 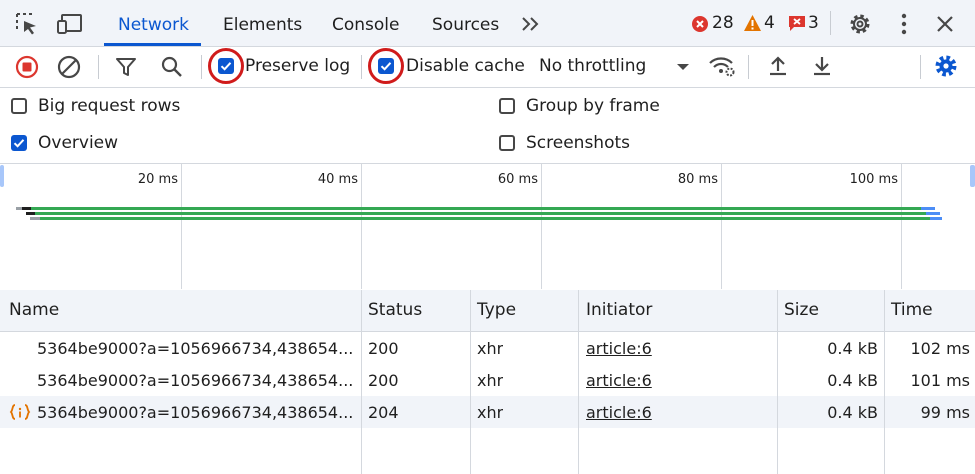 What do you see at coordinates (78, 143) in the screenshot?
I see `overview-label: Overview` at bounding box center [78, 143].